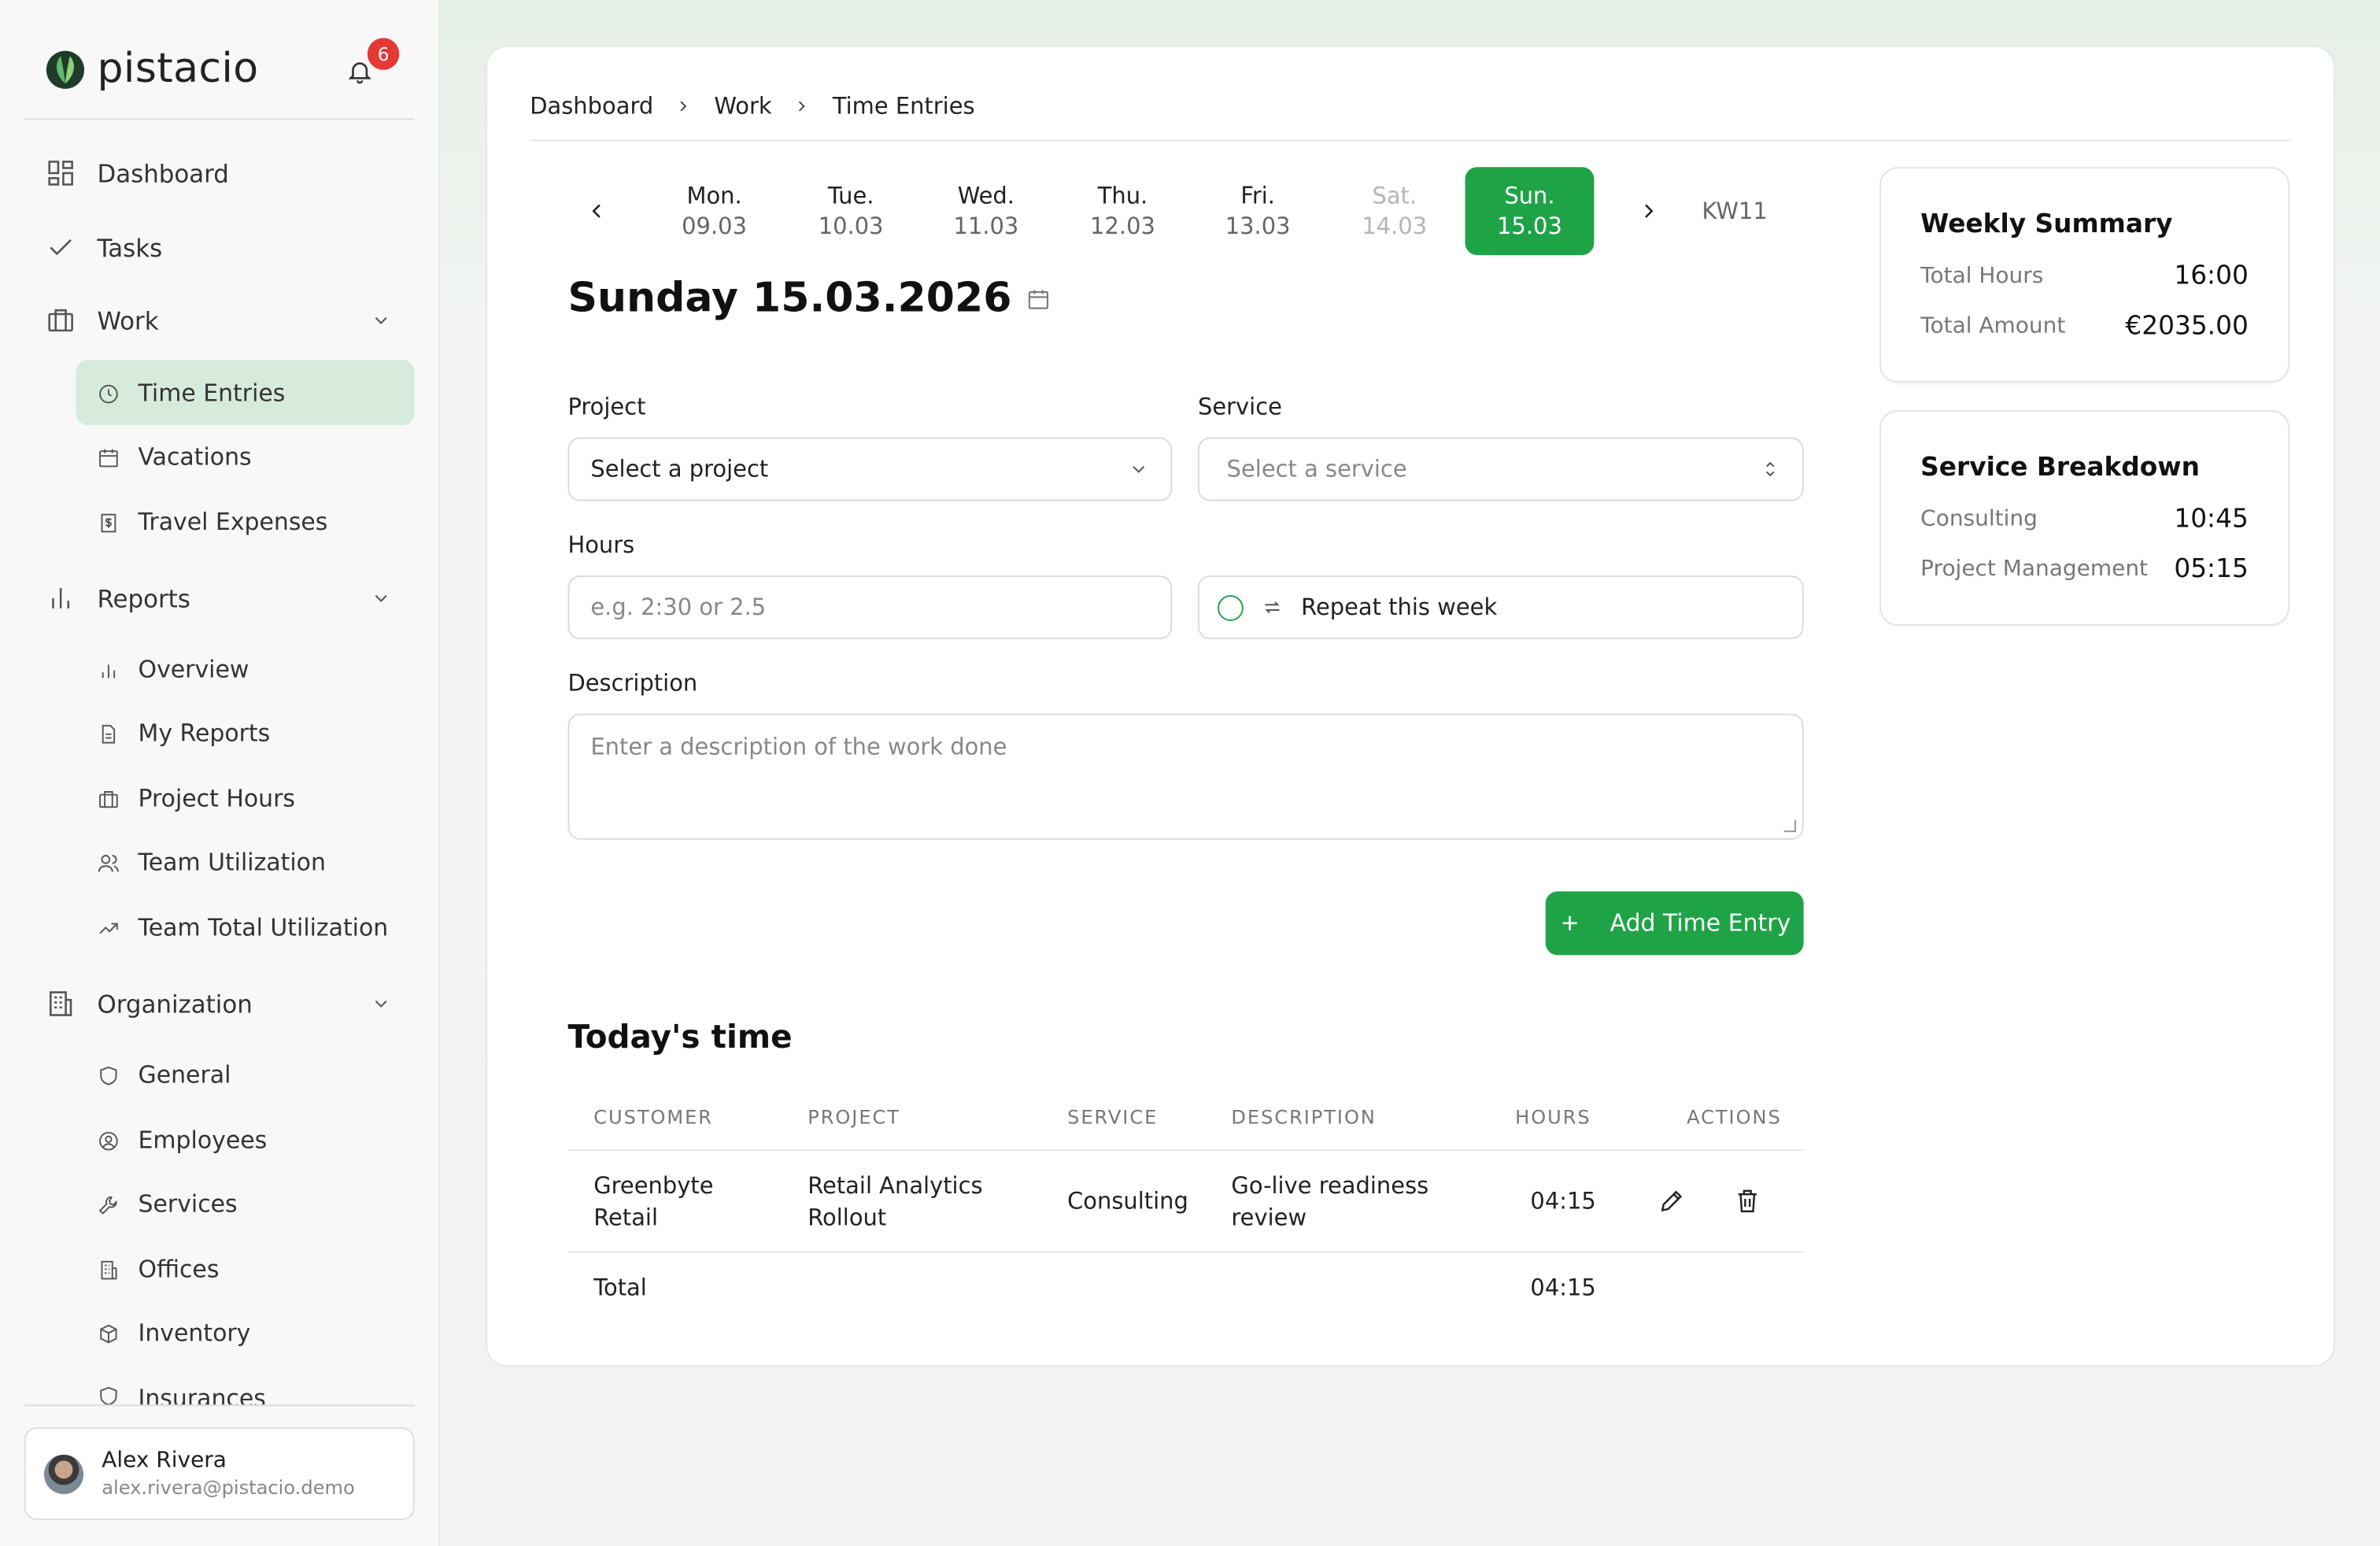 The height and width of the screenshot is (1546, 2380). What do you see at coordinates (1127, 1201) in the screenshot?
I see `cell-service: Consulting` at bounding box center [1127, 1201].